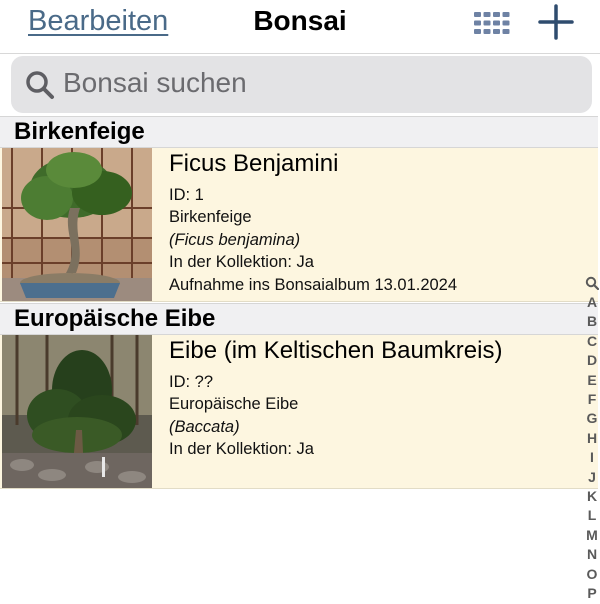 The height and width of the screenshot is (604, 600). Describe the element at coordinates (186, 195) in the screenshot. I see `bonsai-id: ID: 1` at that location.